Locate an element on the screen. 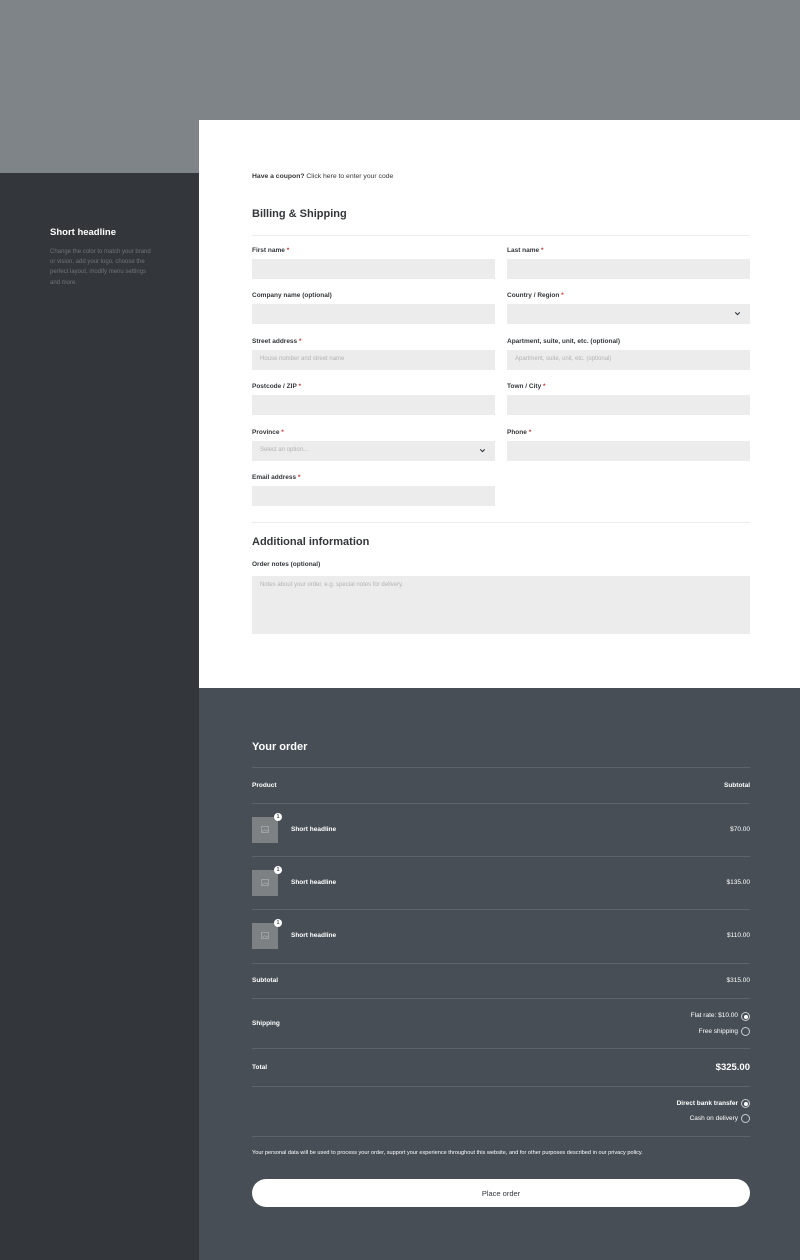 The image size is (800, 1260). country-group: Country / Region * is located at coordinates (628, 308).